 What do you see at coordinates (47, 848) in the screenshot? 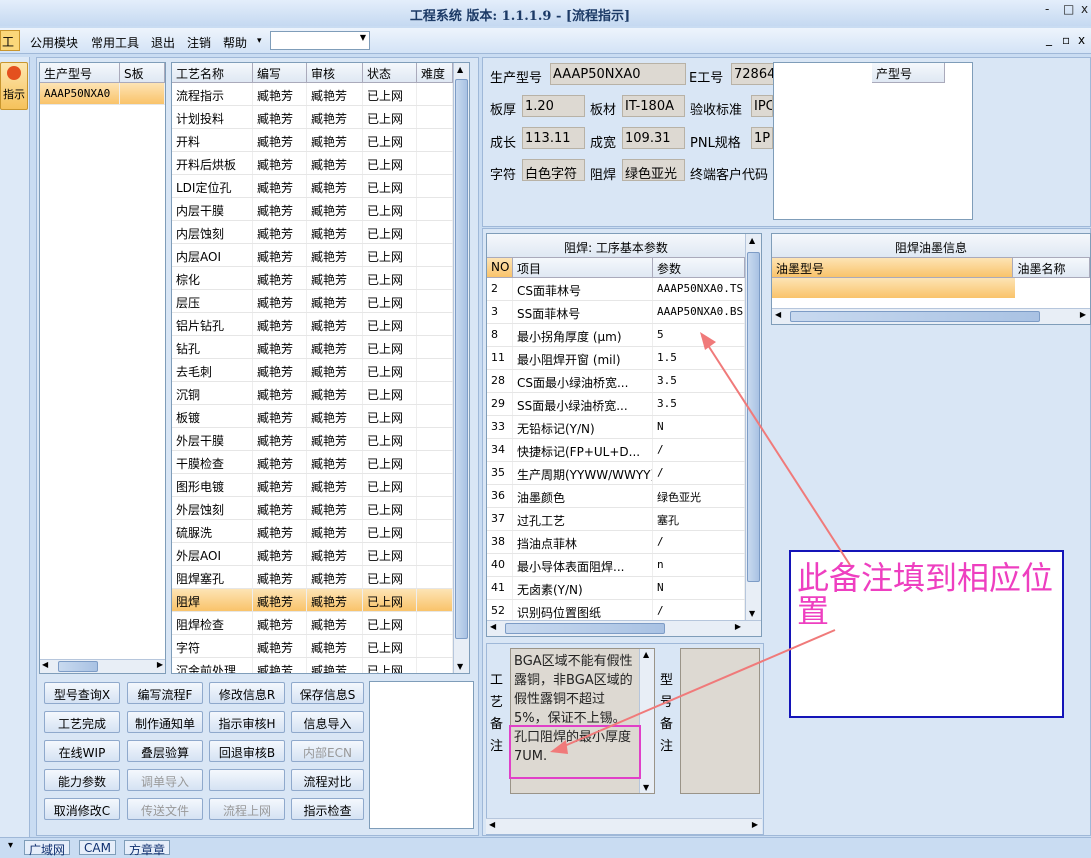
I see `status-tab: 广域网` at bounding box center [47, 848].